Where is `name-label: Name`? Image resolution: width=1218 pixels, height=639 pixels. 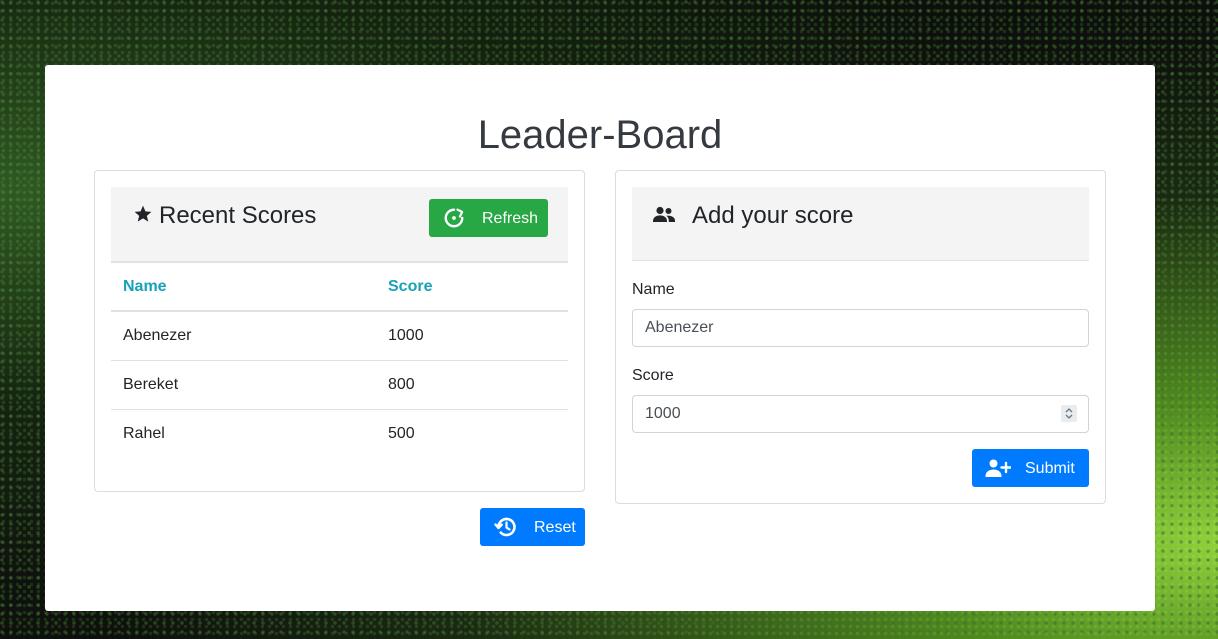
name-label: Name is located at coordinates (653, 289).